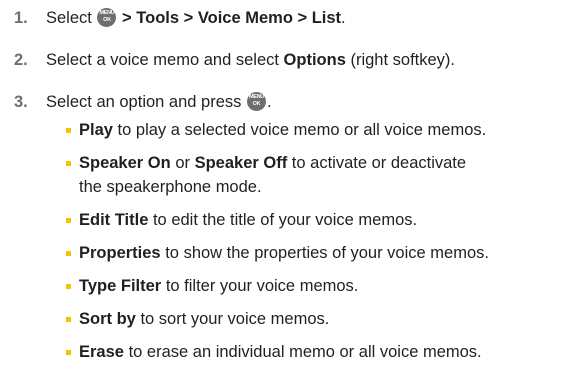  Describe the element at coordinates (162, 60) in the screenshot. I see `step-text-pre: Select a voice memo and select` at that location.